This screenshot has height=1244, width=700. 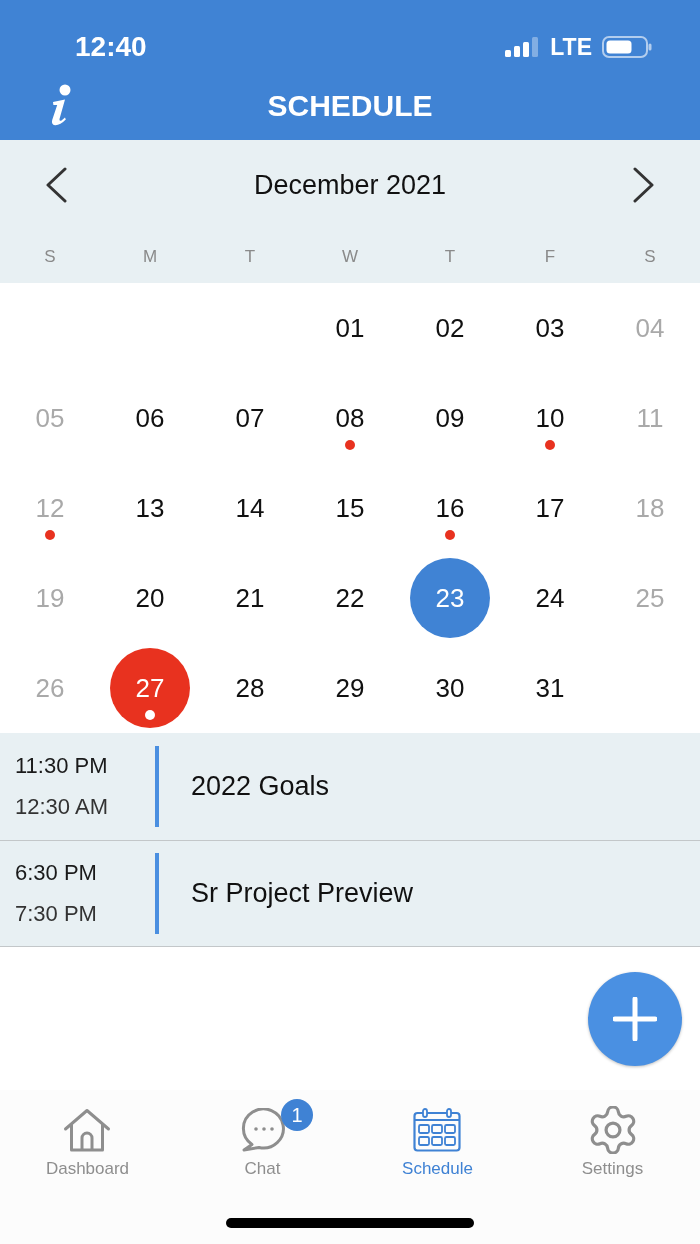 What do you see at coordinates (350, 185) in the screenshot?
I see `month-title: December 2021` at bounding box center [350, 185].